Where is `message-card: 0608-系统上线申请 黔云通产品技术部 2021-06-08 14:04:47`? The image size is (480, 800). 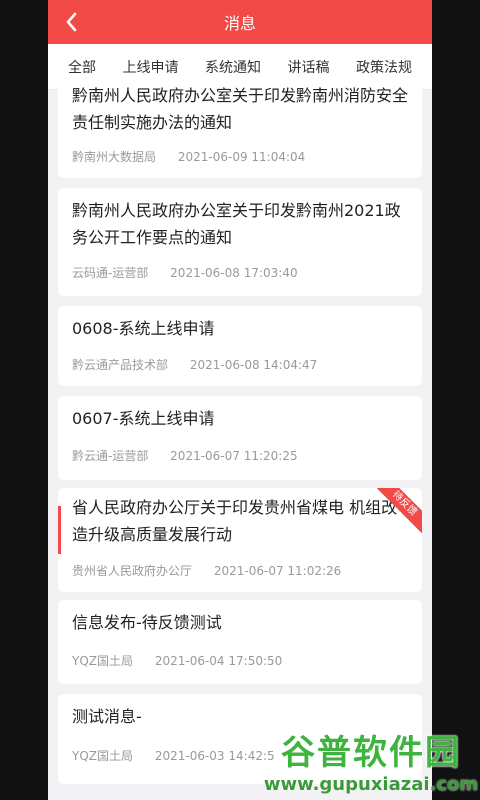
message-card: 0608-系统上线申请 黔云通产品技术部 2021-06-08 14:04:47 is located at coordinates (240, 346).